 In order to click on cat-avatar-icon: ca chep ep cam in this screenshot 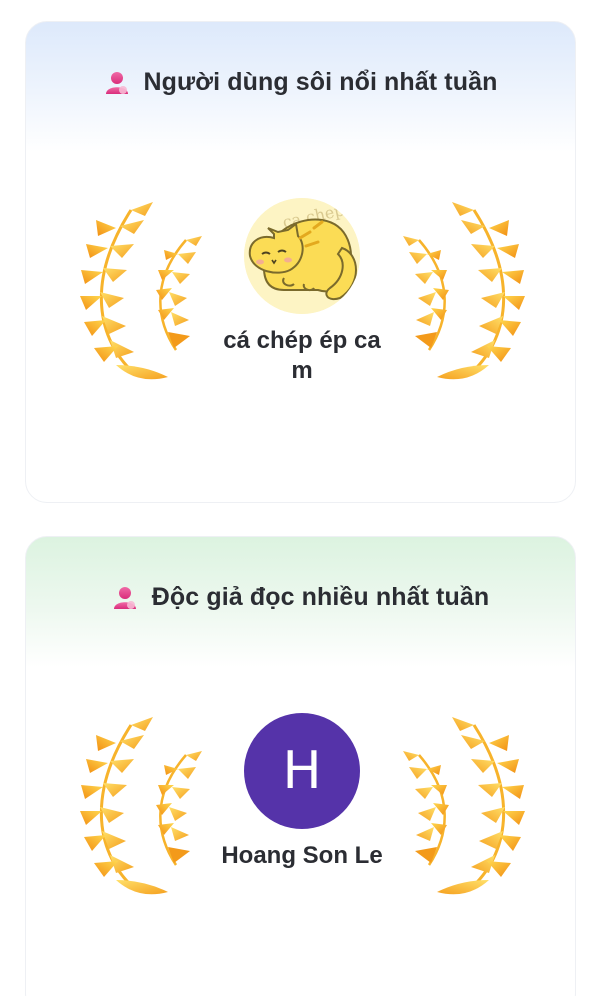, I will do `click(302, 256)`.